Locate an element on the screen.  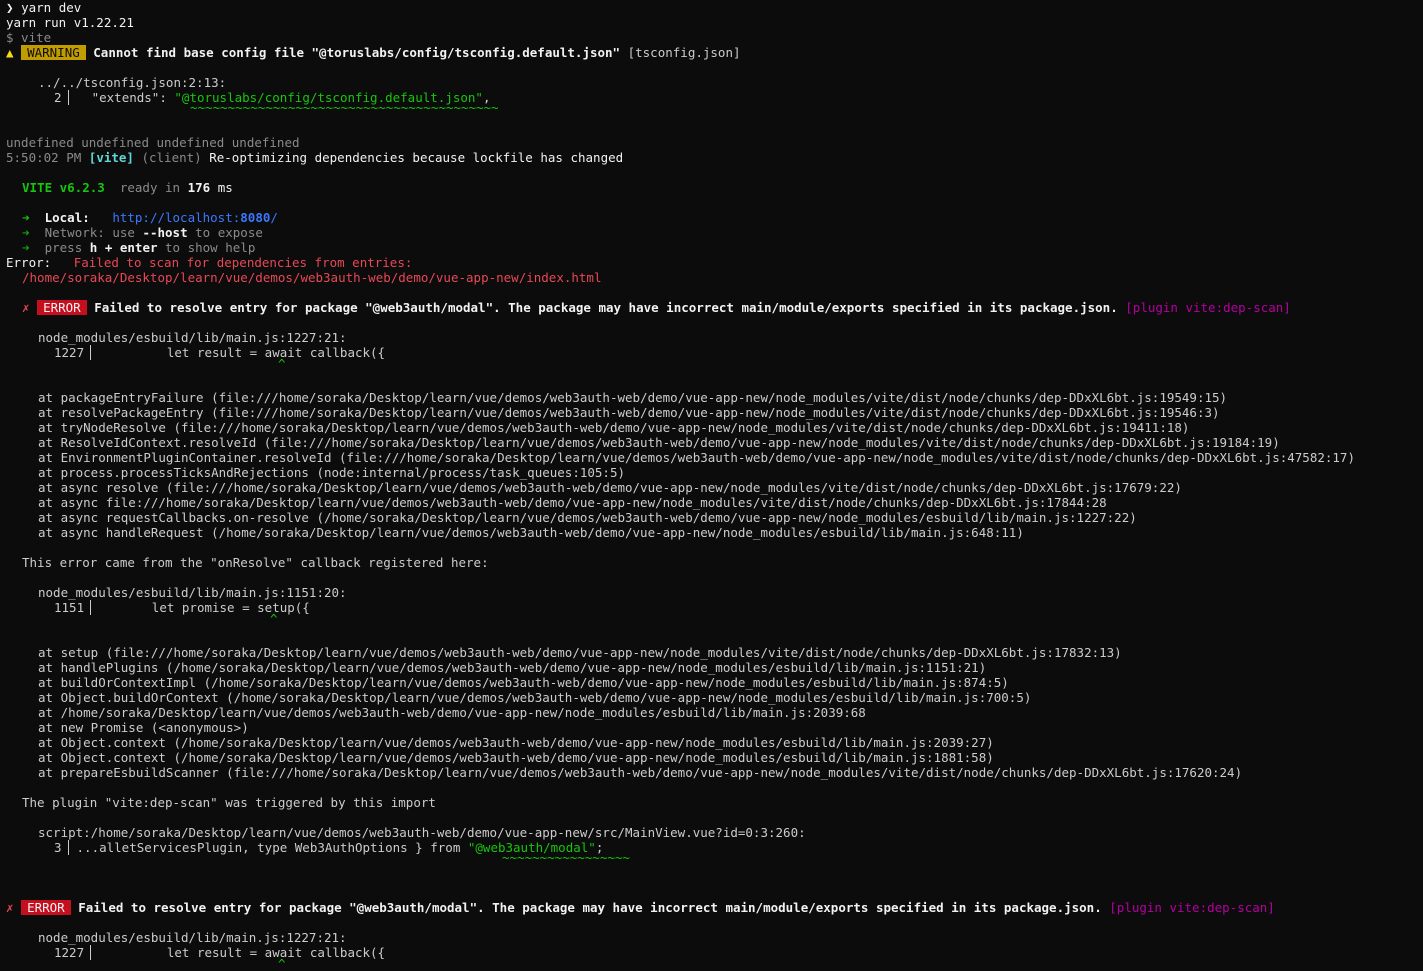
command-text: yarn dev is located at coordinates (51, 7).